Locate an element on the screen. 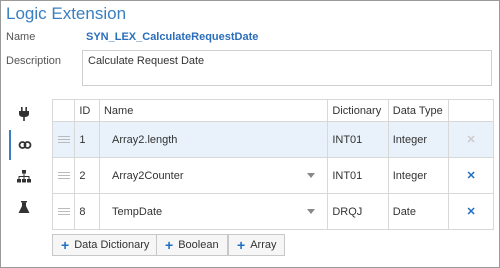 The image size is (500, 268). delete-disabled-icon: ✕ is located at coordinates (471, 139).